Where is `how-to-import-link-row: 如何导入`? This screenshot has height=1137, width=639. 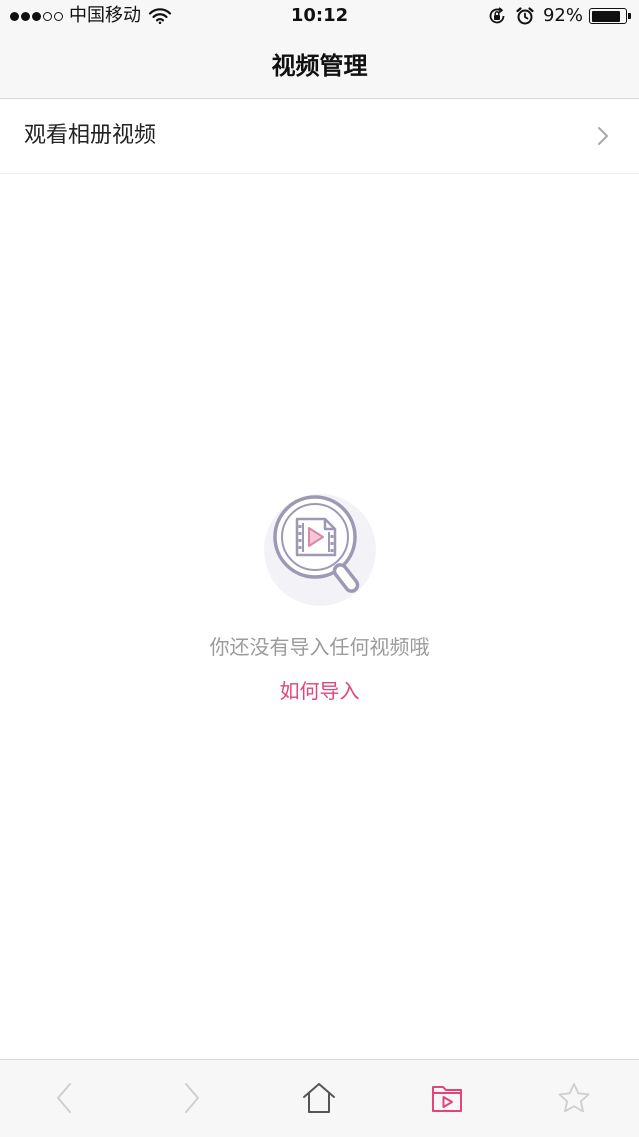
how-to-import-link-row: 如何导入 is located at coordinates (319, 691).